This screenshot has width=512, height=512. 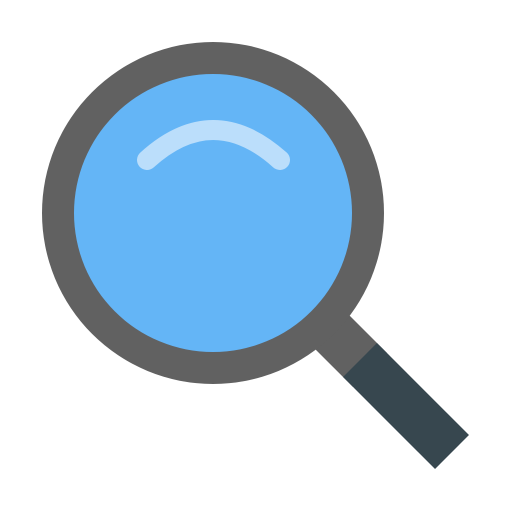 I want to click on handle-grip, so click(x=406, y=406).